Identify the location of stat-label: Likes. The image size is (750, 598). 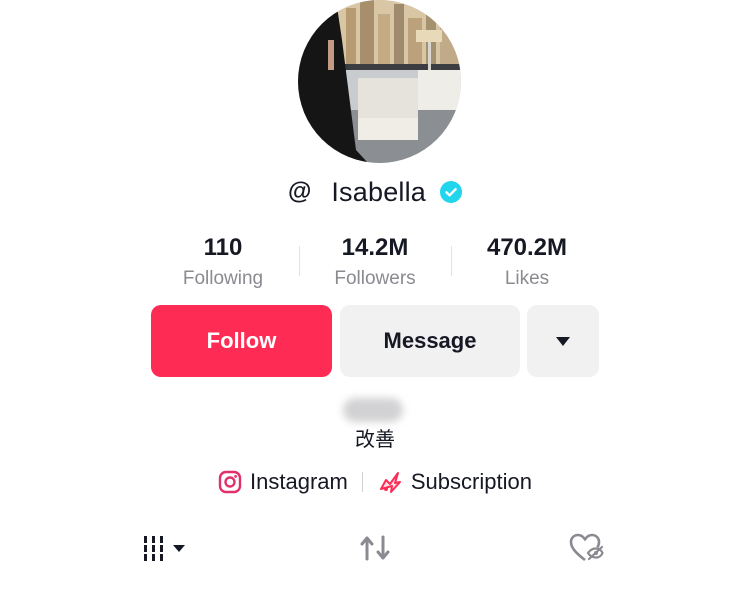
(527, 278).